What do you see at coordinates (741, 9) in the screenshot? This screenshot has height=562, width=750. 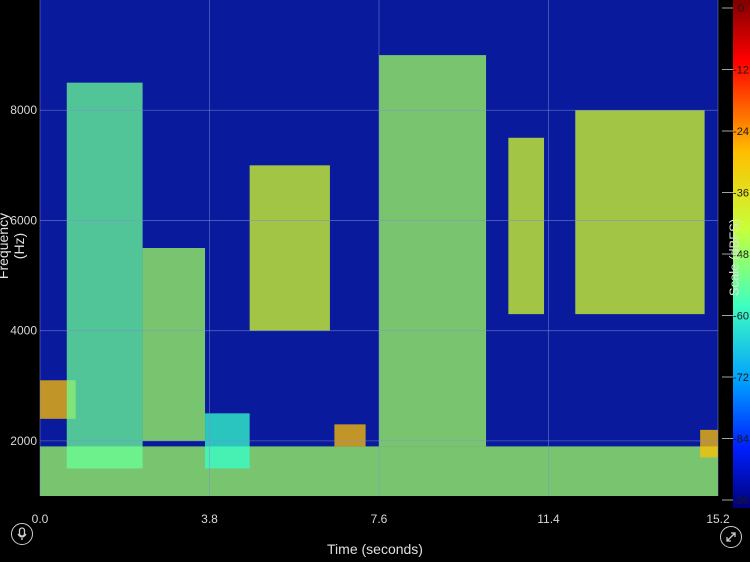 I see `colorbar-tick-label: 0` at bounding box center [741, 9].